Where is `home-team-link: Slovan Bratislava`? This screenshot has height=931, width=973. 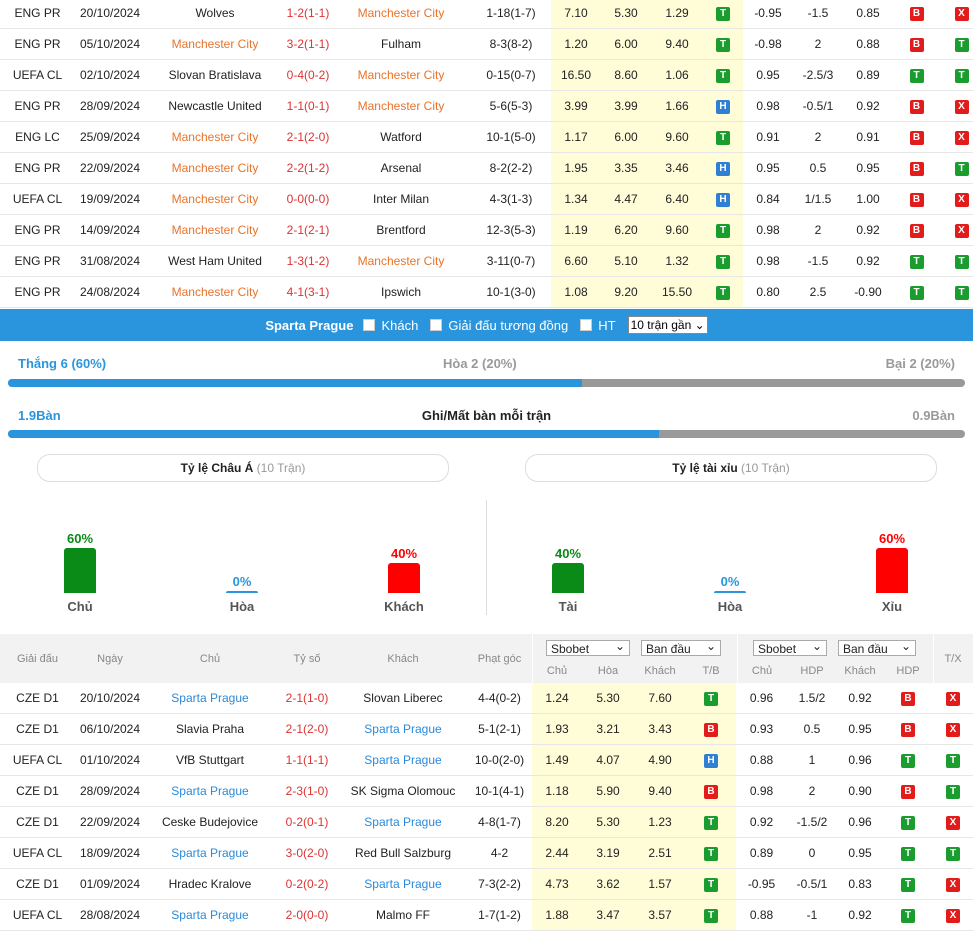
home-team-link: Slovan Bratislava is located at coordinates (215, 75).